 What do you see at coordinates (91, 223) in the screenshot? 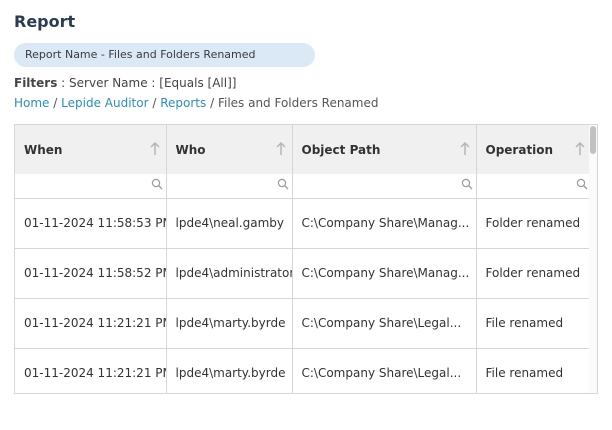
I see `cell-when: 01-11-2024 11:58:53 PM` at bounding box center [91, 223].